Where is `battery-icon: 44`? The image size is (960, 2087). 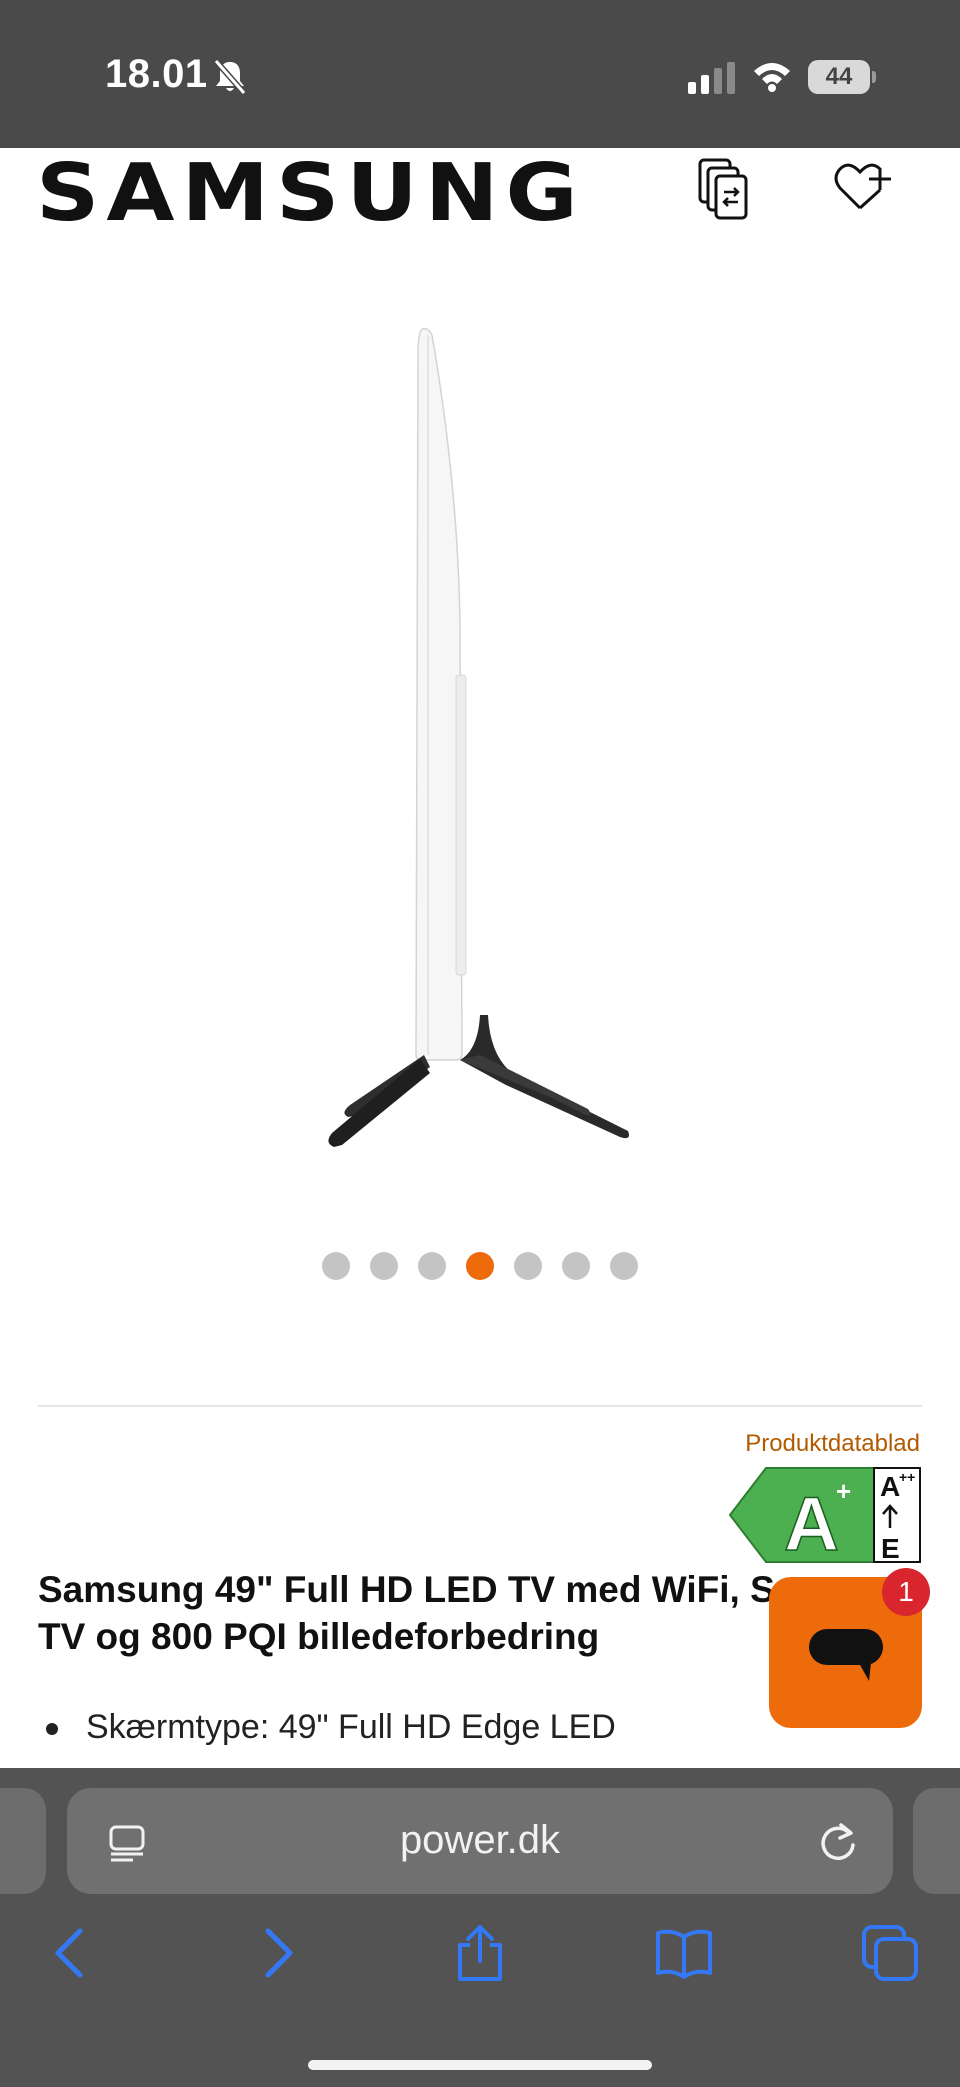 battery-icon: 44 is located at coordinates (842, 77).